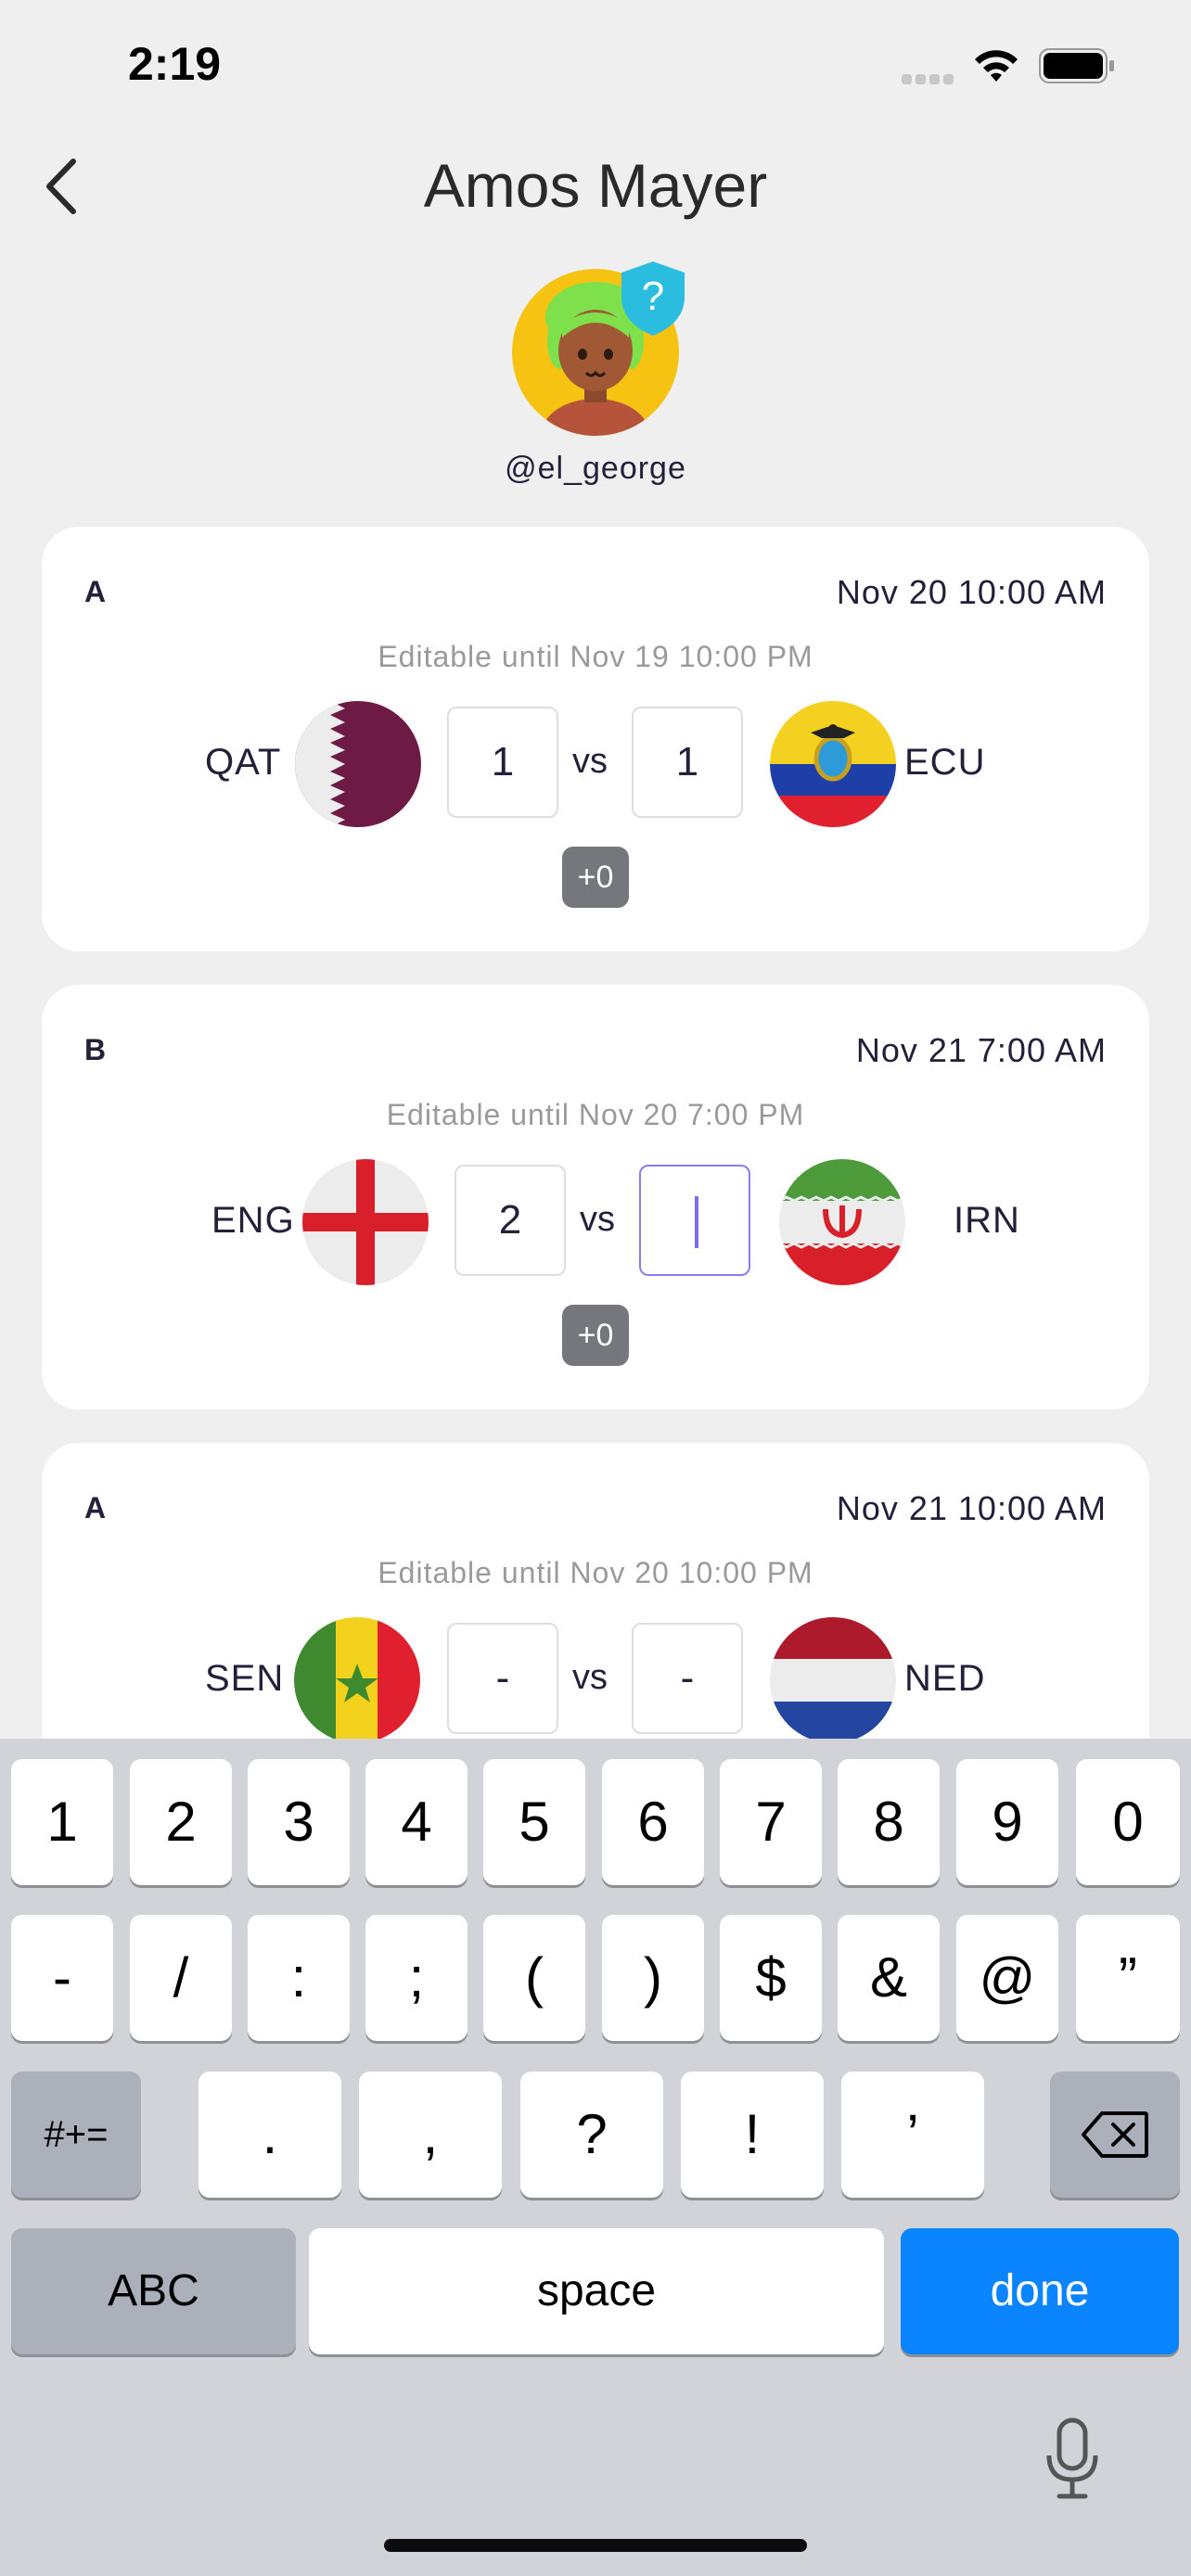  What do you see at coordinates (595, 468) in the screenshot?
I see `username: @el_george` at bounding box center [595, 468].